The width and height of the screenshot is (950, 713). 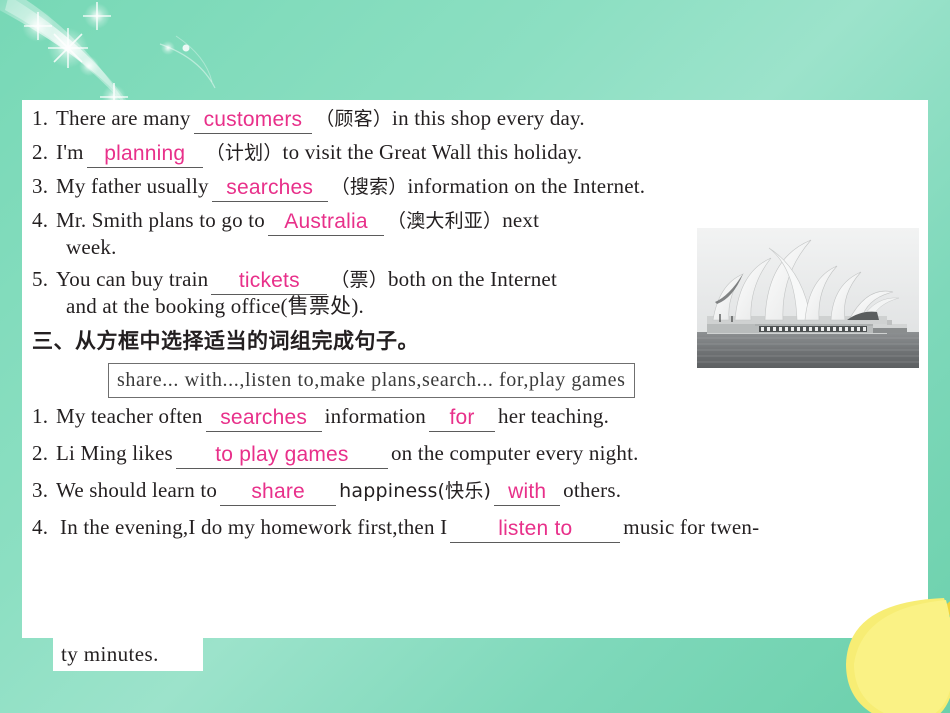 I want to click on answer-blank: customers, so click(x=253, y=121).